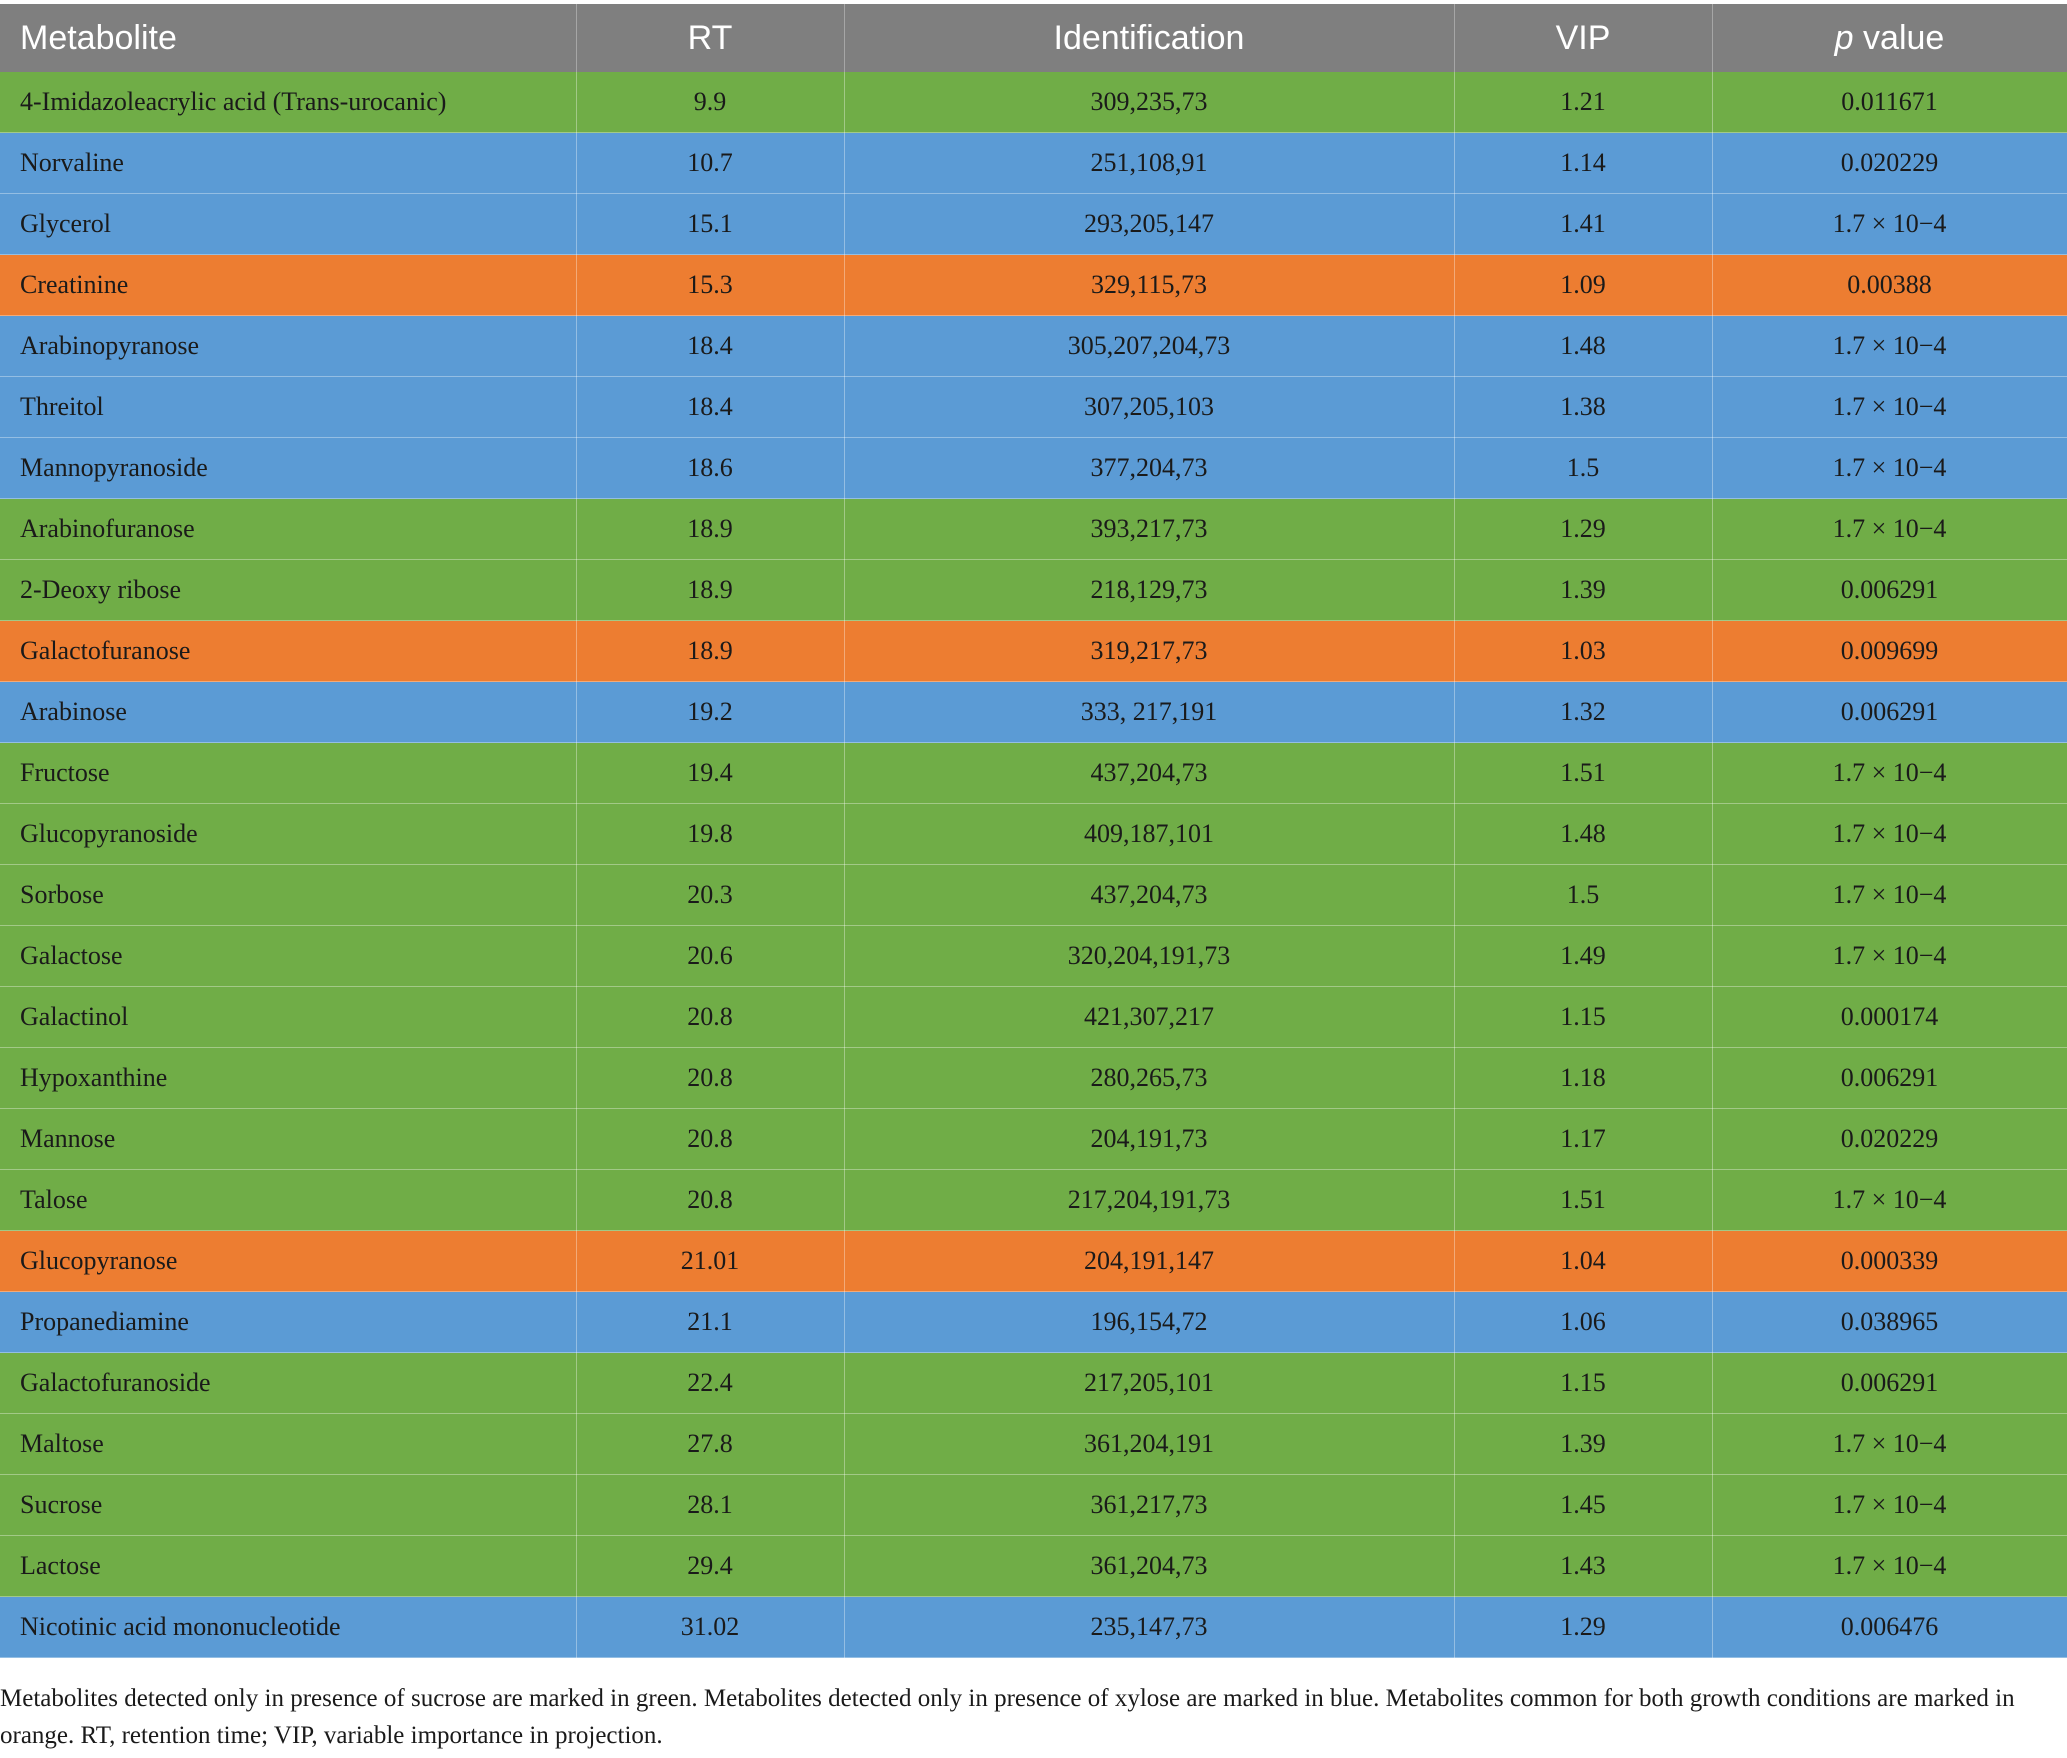 This screenshot has width=2067, height=1758. Describe the element at coordinates (710, 773) in the screenshot. I see `cell-rt: 19.4` at that location.